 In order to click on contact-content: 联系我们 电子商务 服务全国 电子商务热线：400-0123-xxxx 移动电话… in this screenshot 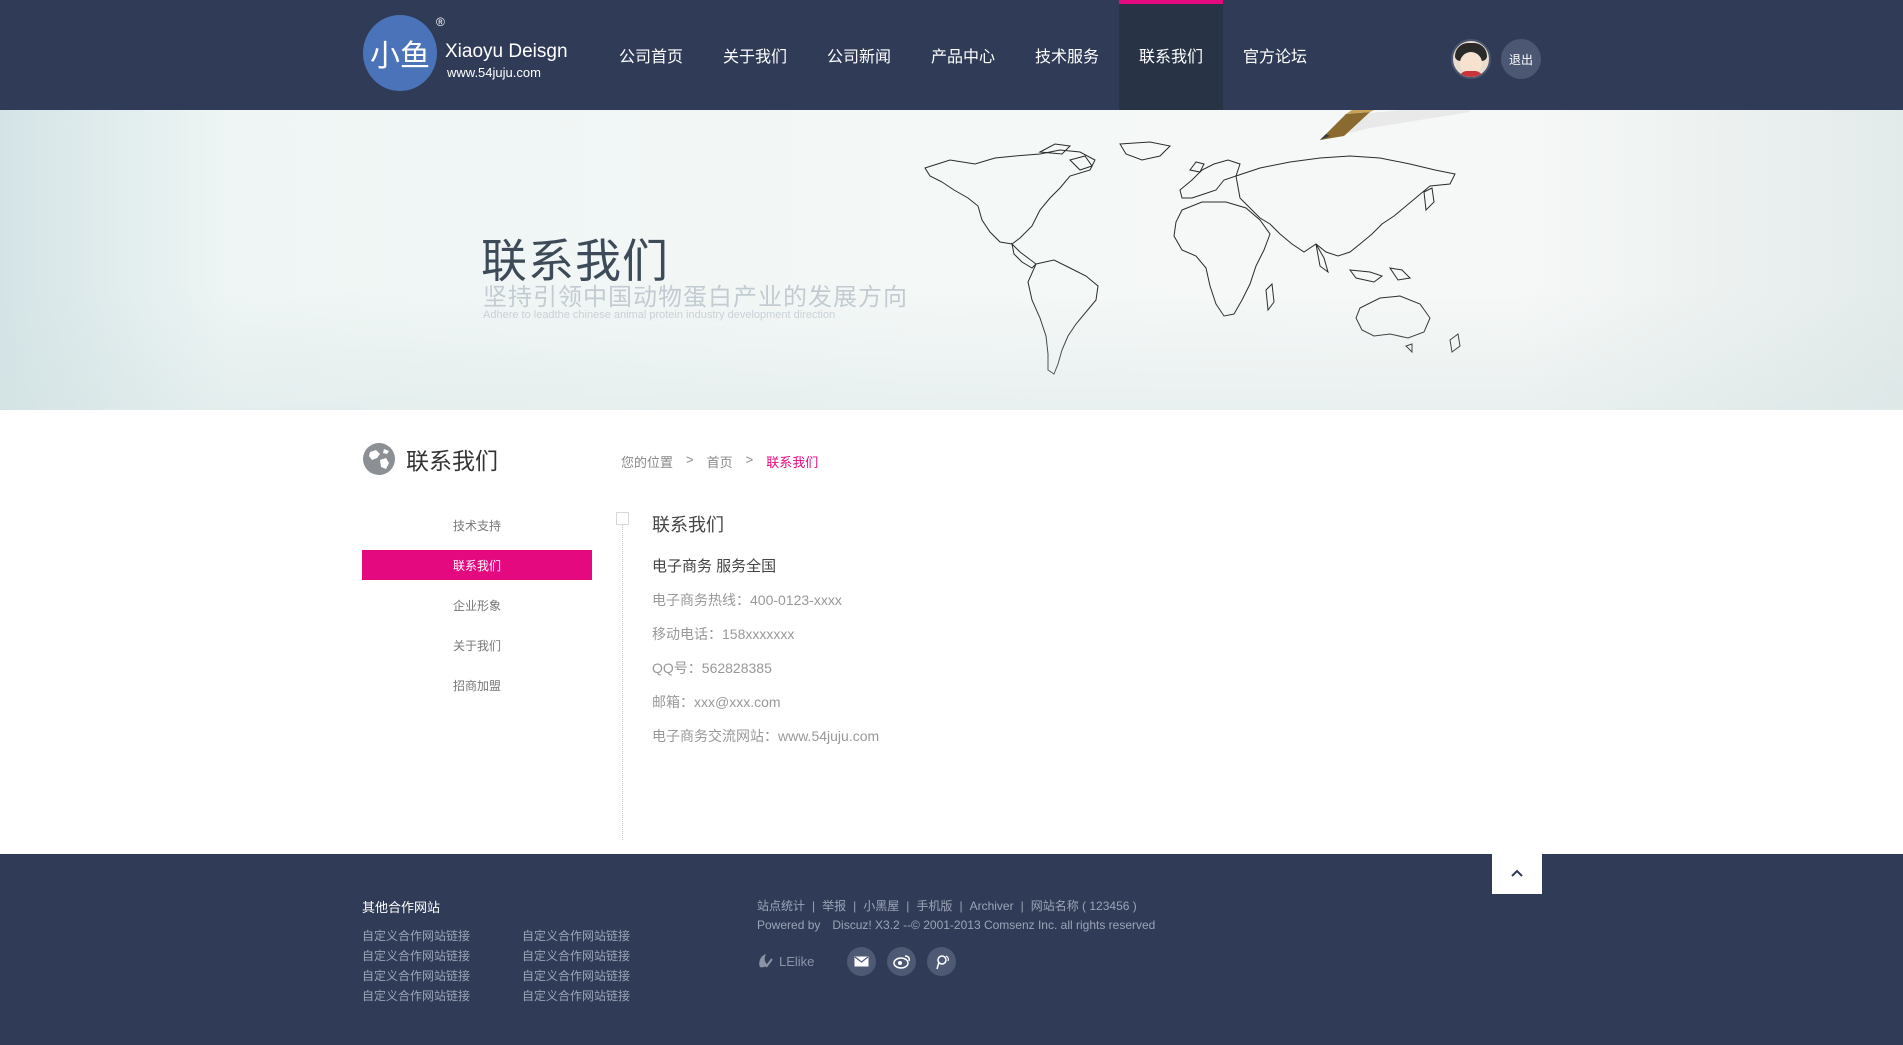, I will do `click(765, 635)`.